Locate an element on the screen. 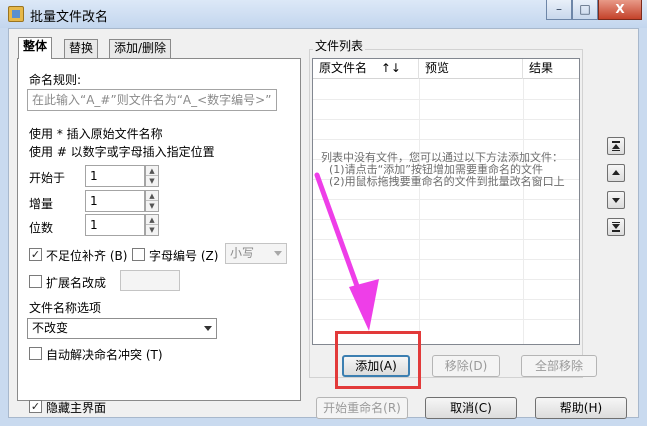 The width and height of the screenshot is (647, 426). list-header: 原文件名 ↑↓ 预览 结果 is located at coordinates (446, 69).